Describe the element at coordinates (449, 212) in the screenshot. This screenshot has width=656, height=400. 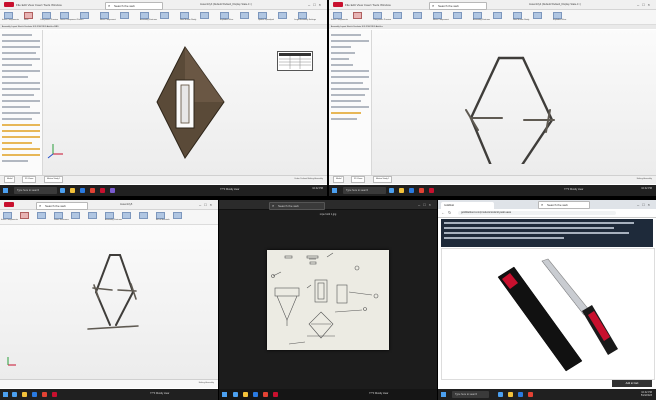
I see `refresh-icon: ↻` at that location.